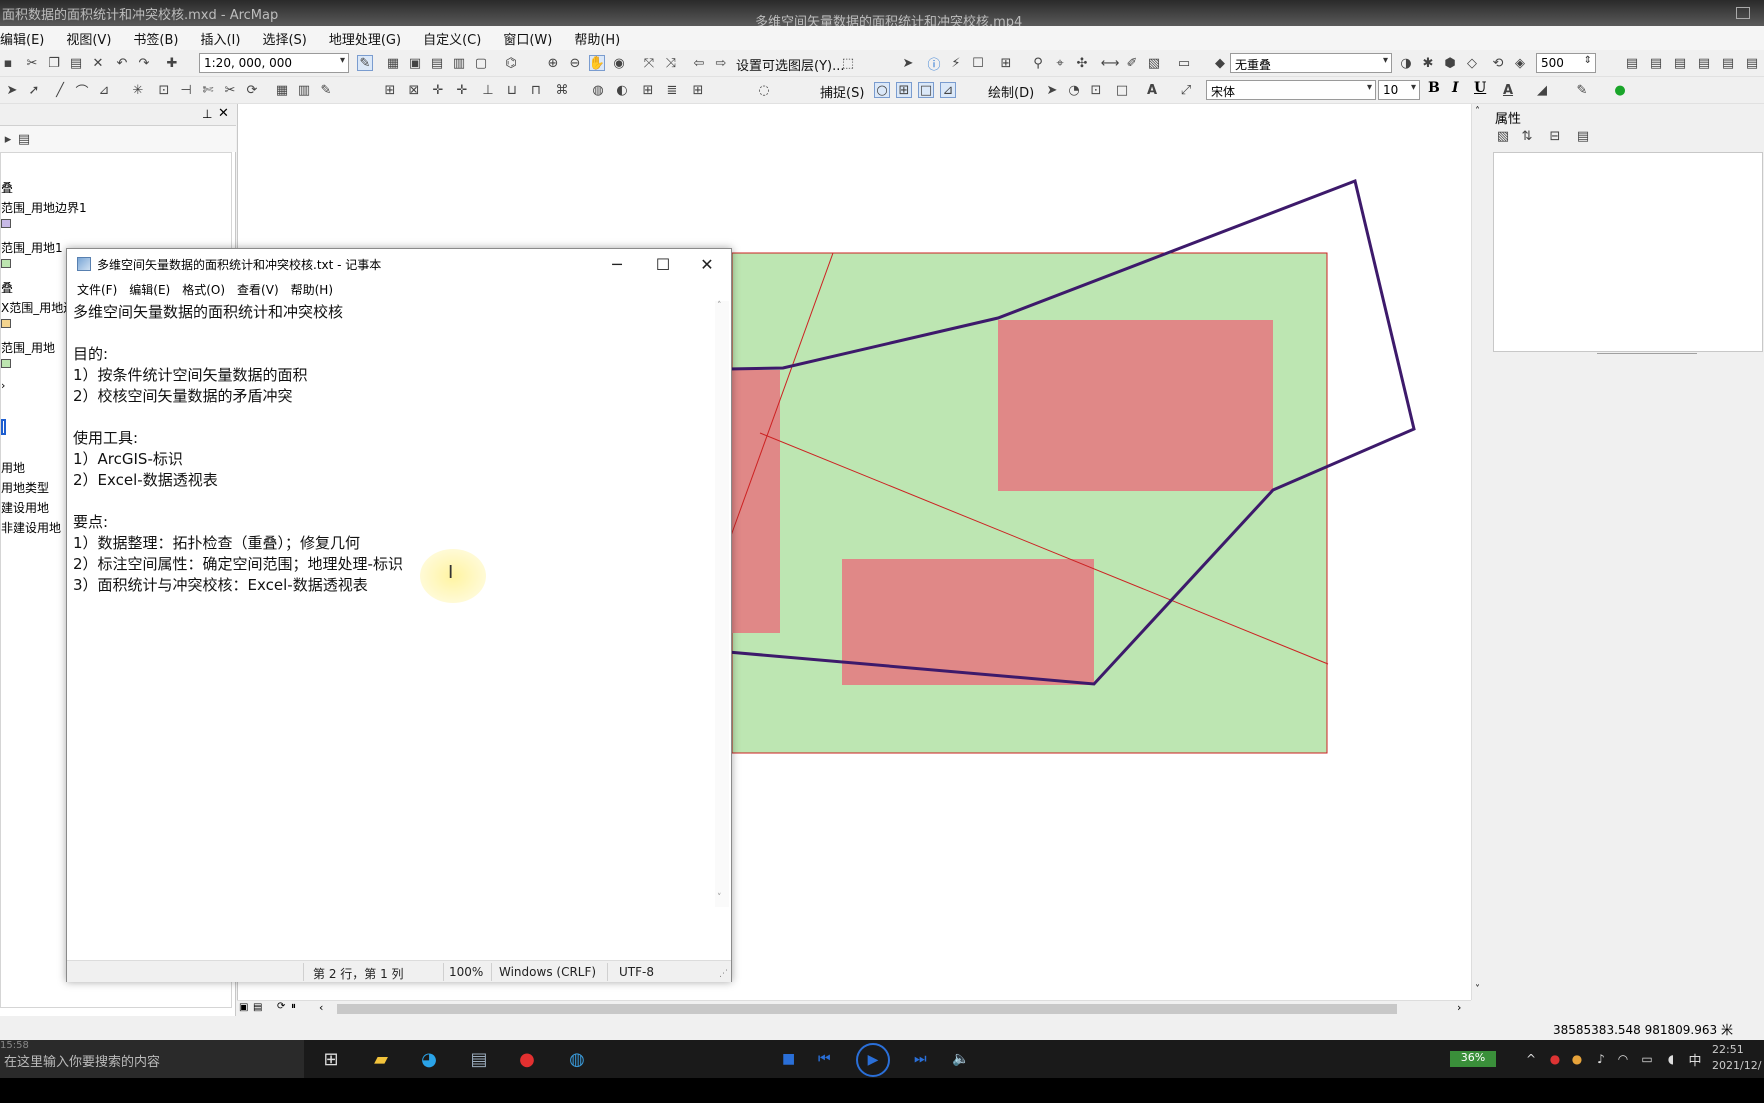 This screenshot has width=1764, height=1103. Describe the element at coordinates (1555, 136) in the screenshot. I see `attr-tool-3-icon: ⊟` at that location.